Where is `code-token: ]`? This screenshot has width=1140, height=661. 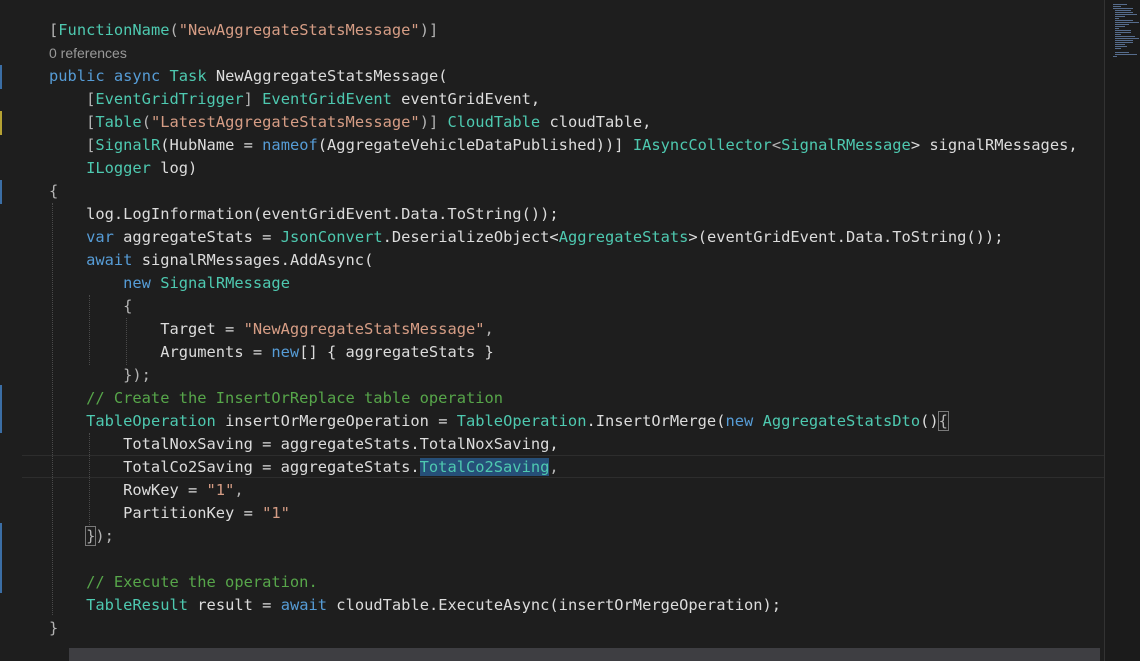
code-token: ] is located at coordinates (253, 99).